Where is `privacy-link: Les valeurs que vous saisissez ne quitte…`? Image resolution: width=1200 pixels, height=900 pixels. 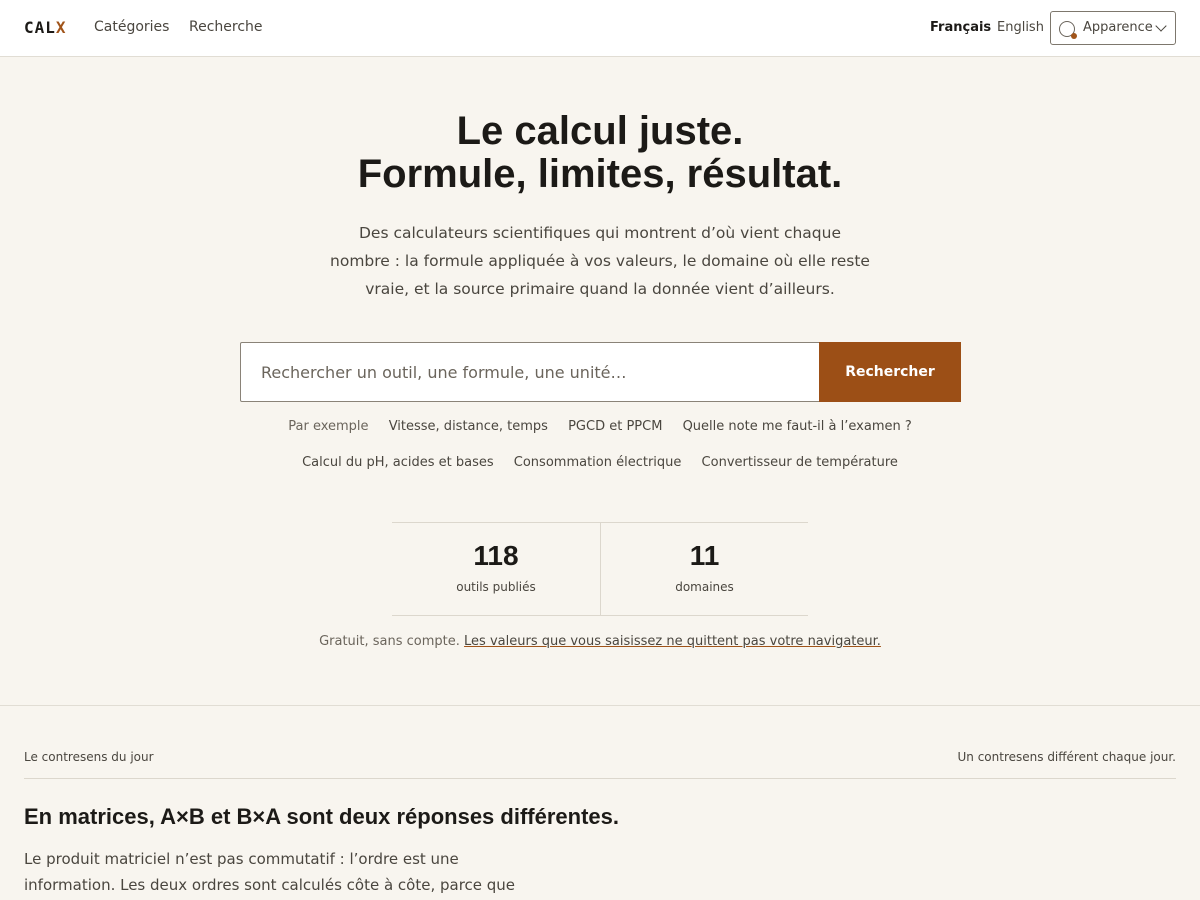 privacy-link: Les valeurs que vous saisissez ne quitte… is located at coordinates (672, 641).